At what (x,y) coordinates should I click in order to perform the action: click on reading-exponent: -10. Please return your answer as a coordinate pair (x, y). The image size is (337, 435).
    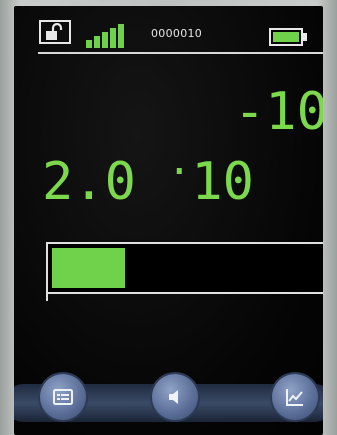
    Looking at the image, I should click on (278, 112).